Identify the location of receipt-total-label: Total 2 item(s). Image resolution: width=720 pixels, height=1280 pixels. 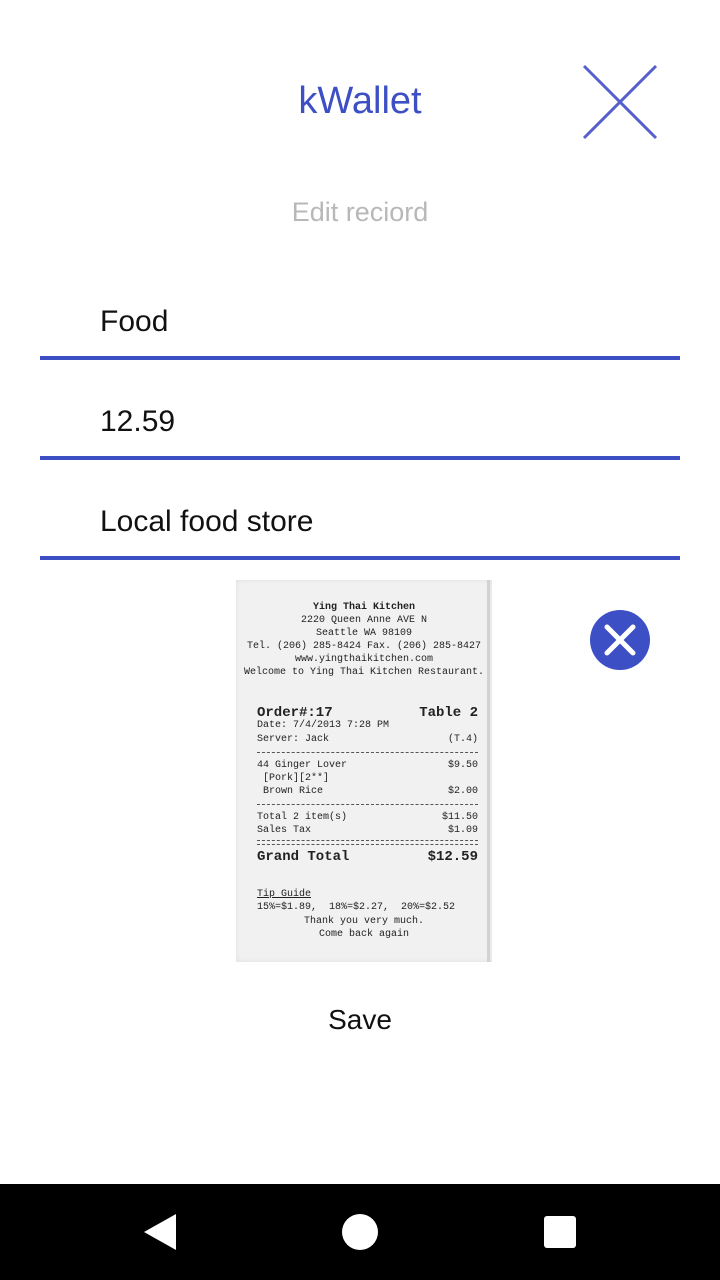
(302, 817).